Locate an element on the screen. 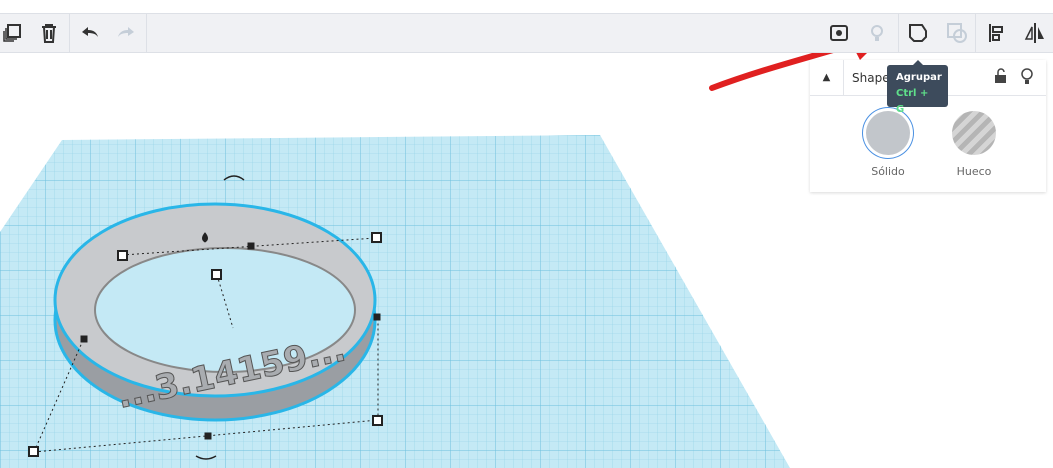 Image resolution: width=1053 pixels, height=468 pixels. tooltip-shortcut: Ctrl + G is located at coordinates (912, 101).